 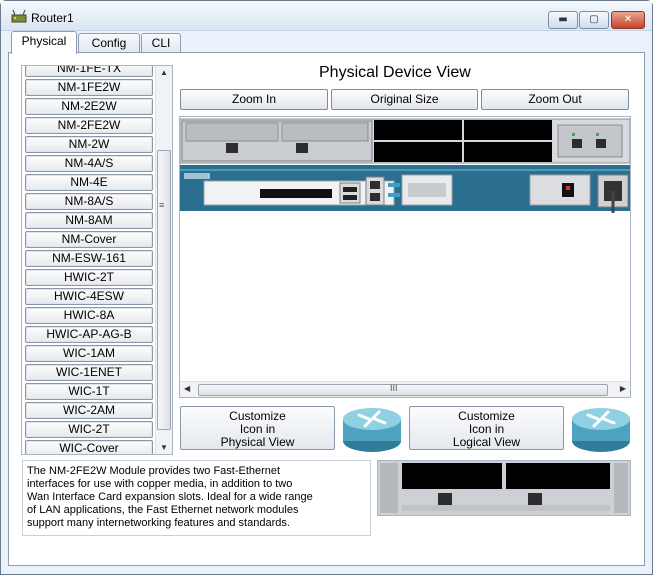 I want to click on module-item: WIC-1ENET, so click(x=89, y=372).